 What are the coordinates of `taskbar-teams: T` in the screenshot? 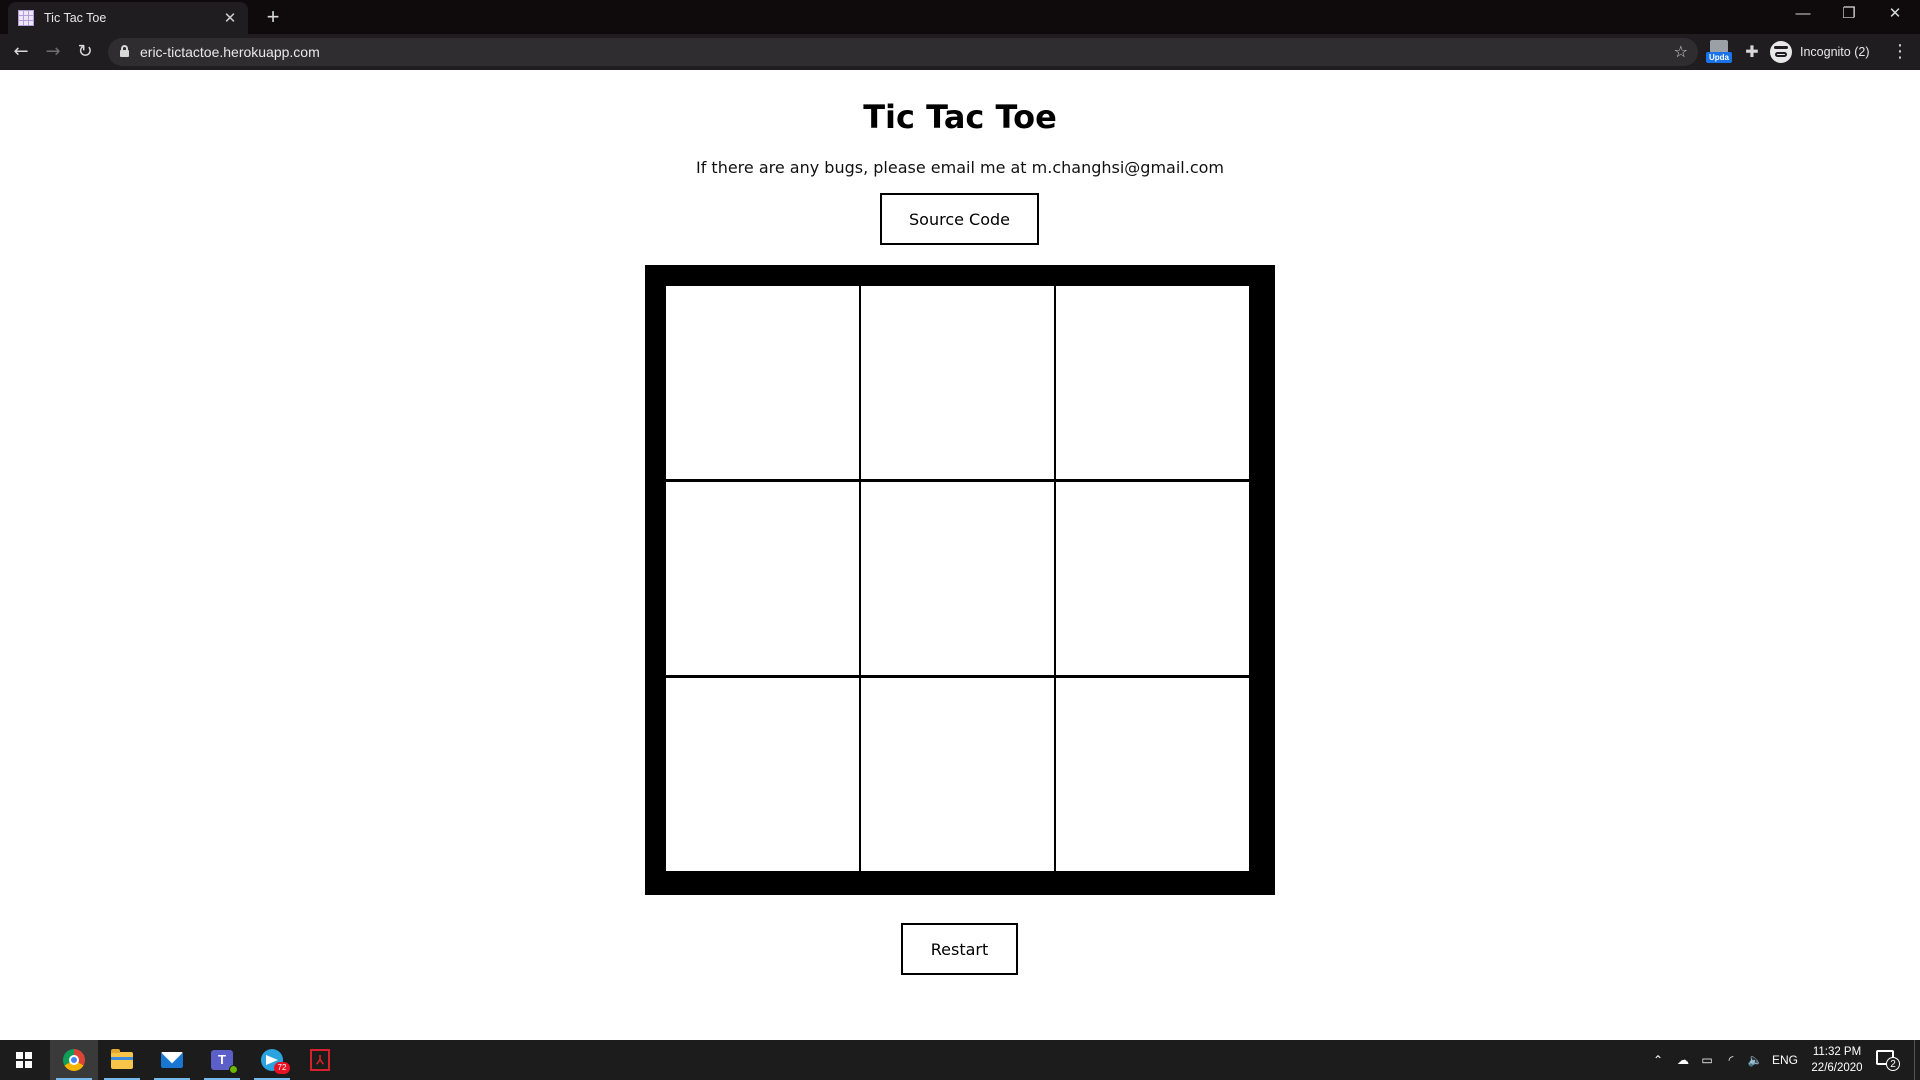 It's located at (222, 1060).